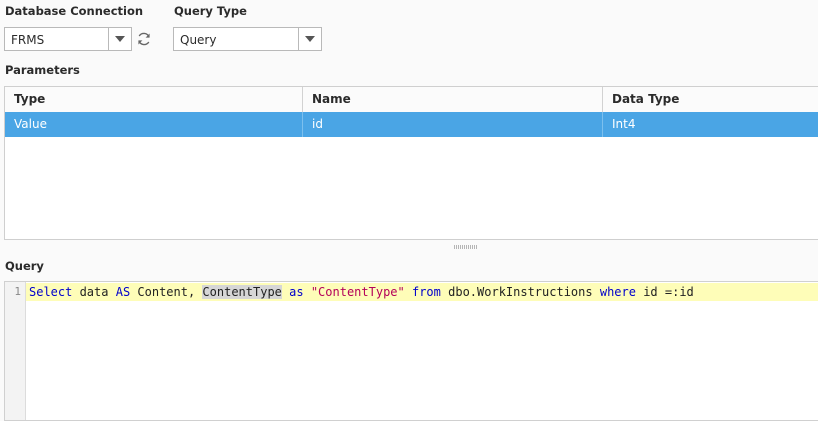  What do you see at coordinates (24, 266) in the screenshot?
I see `query-label: Query` at bounding box center [24, 266].